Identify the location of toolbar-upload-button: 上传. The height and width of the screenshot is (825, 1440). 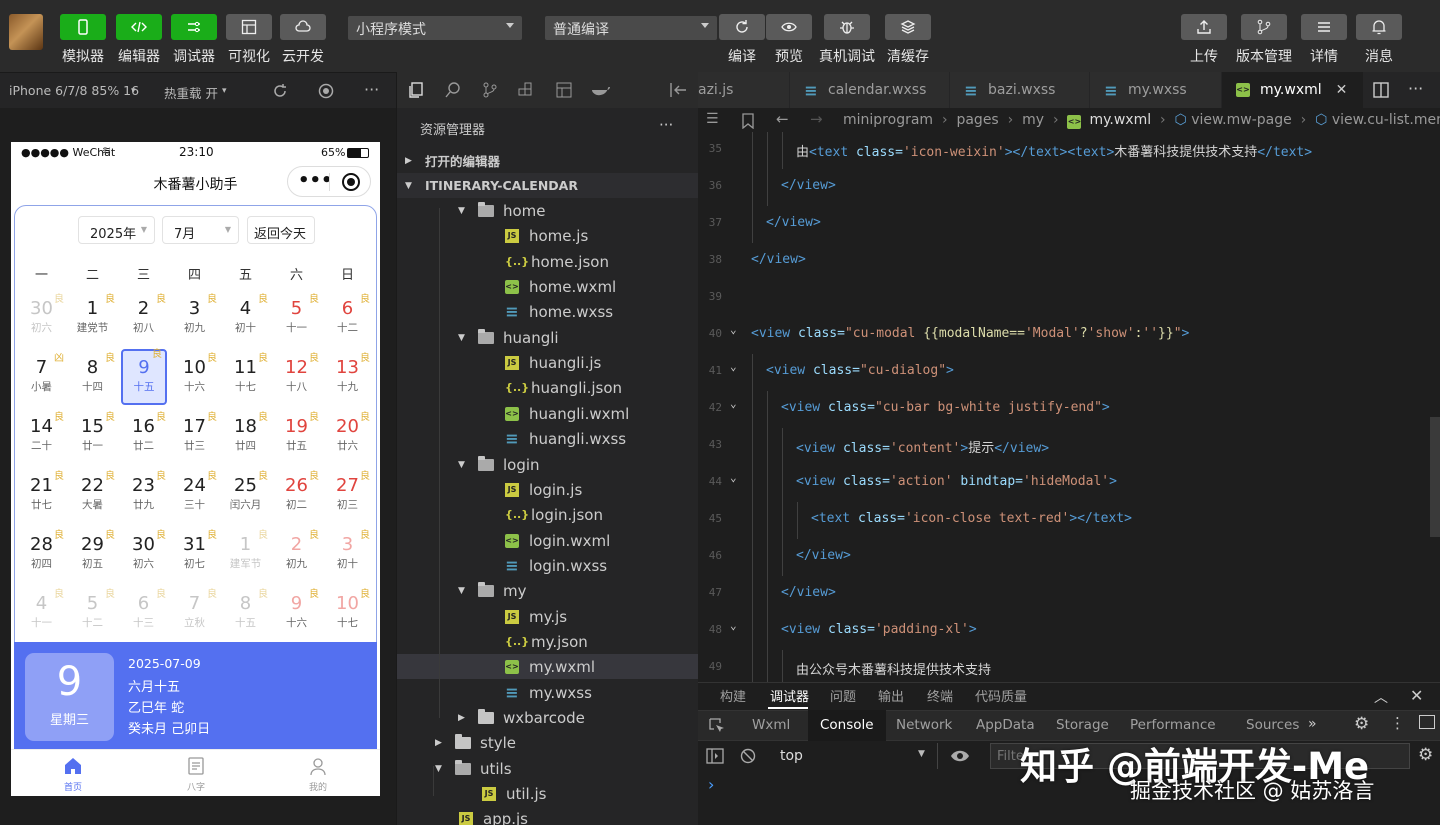
(1204, 40).